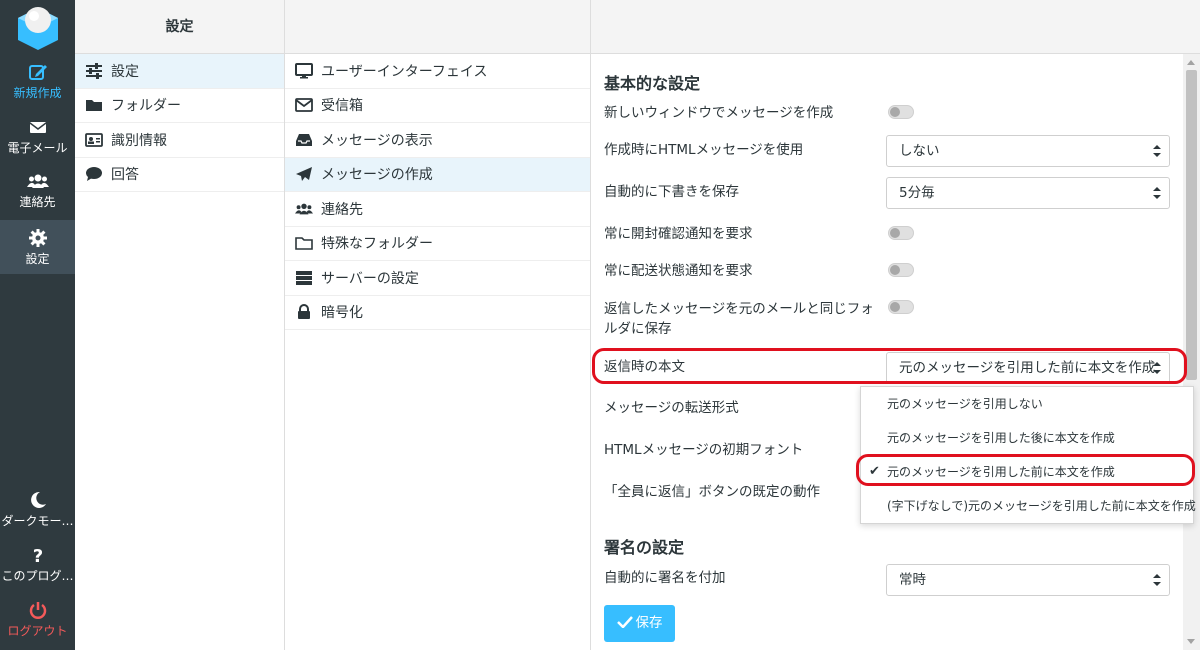 The image size is (1200, 650). I want to click on nav-mail-label: 電子メール, so click(37, 148).